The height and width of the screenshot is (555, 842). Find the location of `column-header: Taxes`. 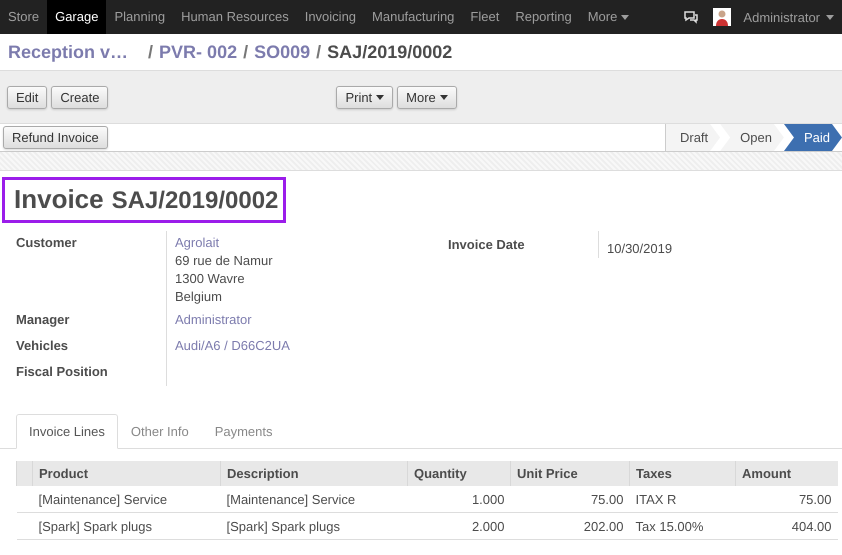

column-header: Taxes is located at coordinates (683, 473).